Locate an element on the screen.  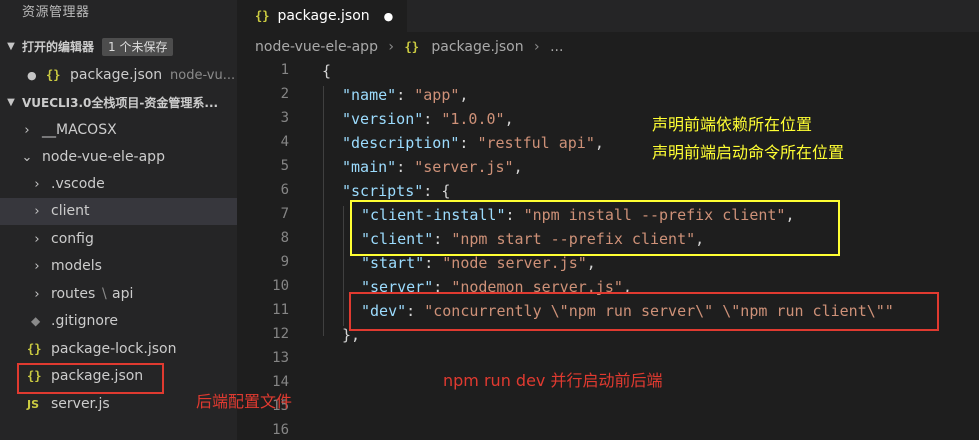
open-editors-label: 打开的编辑器 is located at coordinates (58, 47).